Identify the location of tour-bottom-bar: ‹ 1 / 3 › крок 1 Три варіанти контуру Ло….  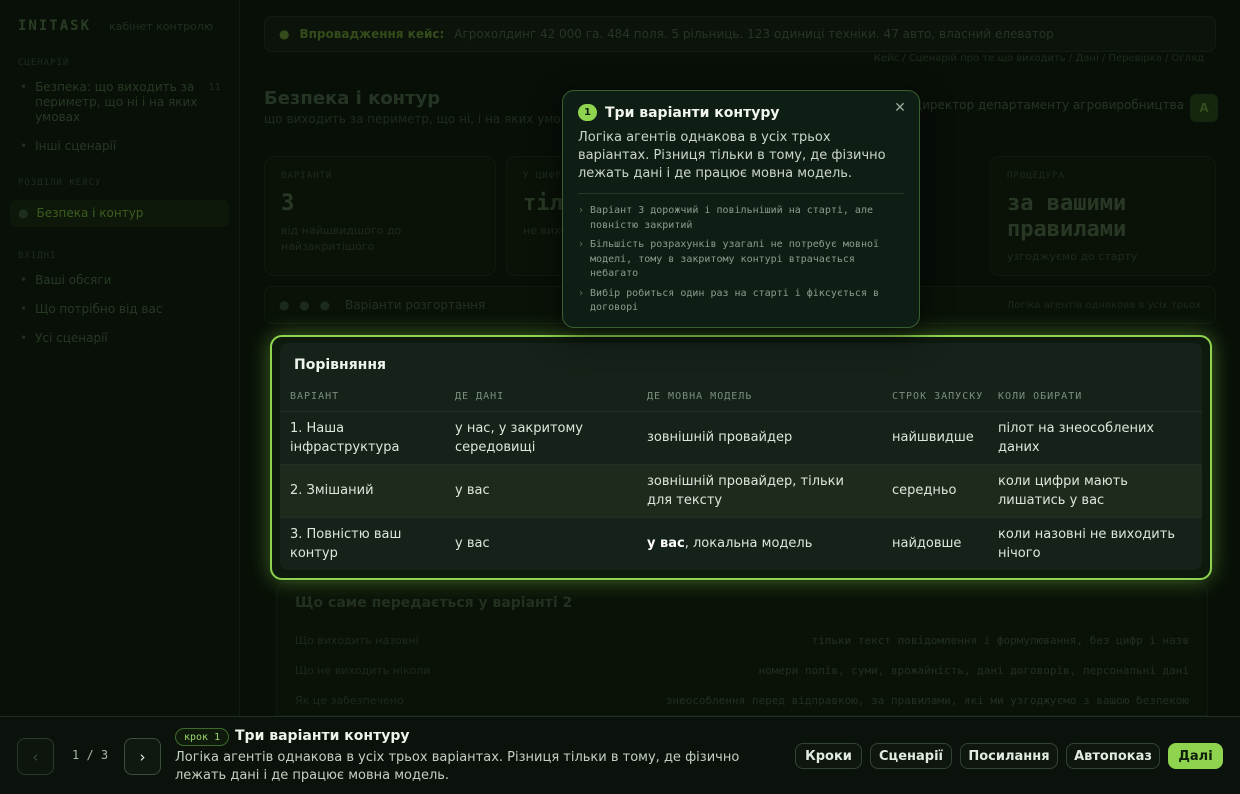
(620, 755).